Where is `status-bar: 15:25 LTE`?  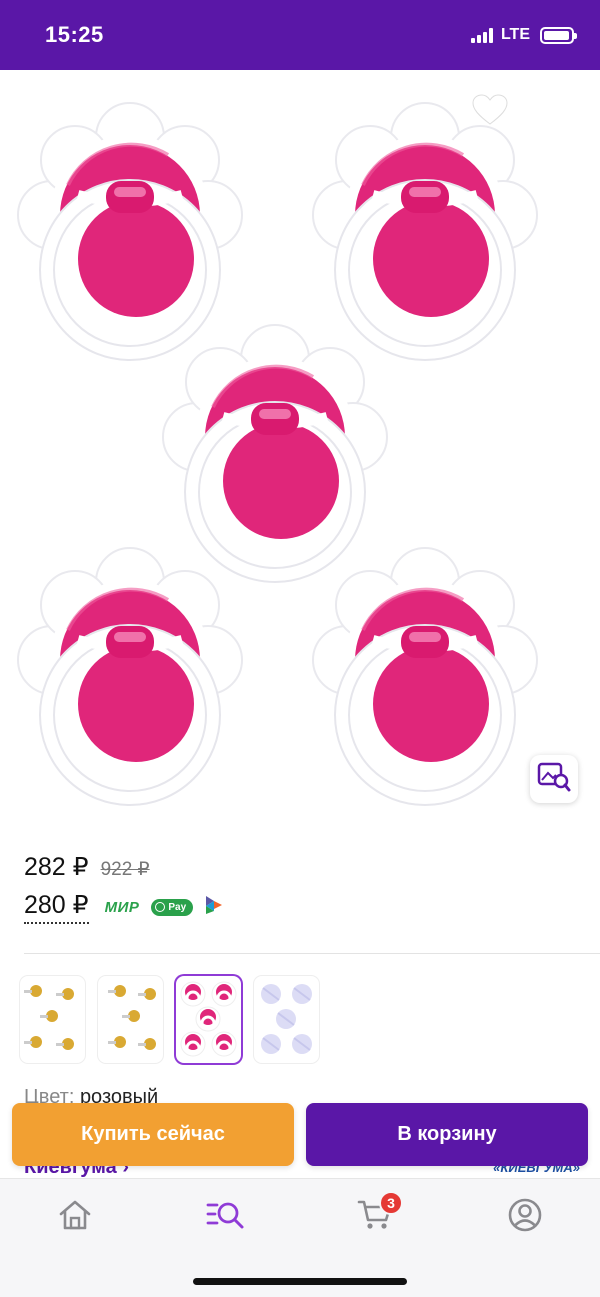 status-bar: 15:25 LTE is located at coordinates (300, 35).